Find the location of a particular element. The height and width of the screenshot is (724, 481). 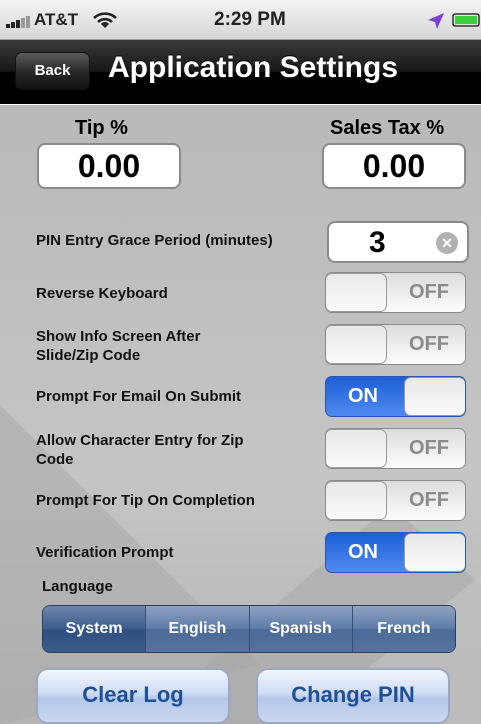

change-pin-button: Change PIN is located at coordinates (353, 696).